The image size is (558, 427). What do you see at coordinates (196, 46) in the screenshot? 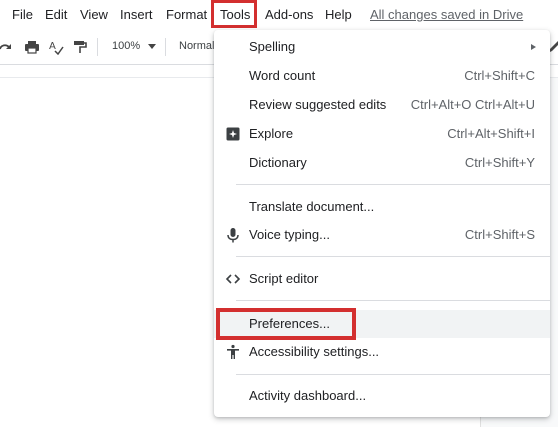
I see `style-select: Normal` at bounding box center [196, 46].